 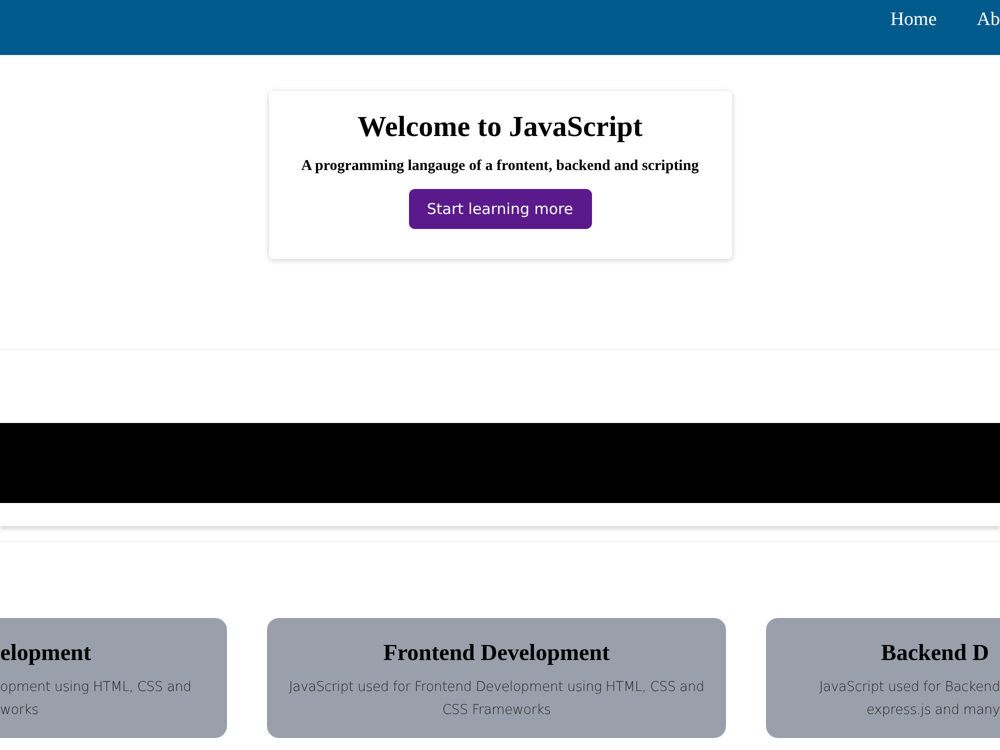 What do you see at coordinates (496, 653) in the screenshot?
I see `card-title: Frontend Development` at bounding box center [496, 653].